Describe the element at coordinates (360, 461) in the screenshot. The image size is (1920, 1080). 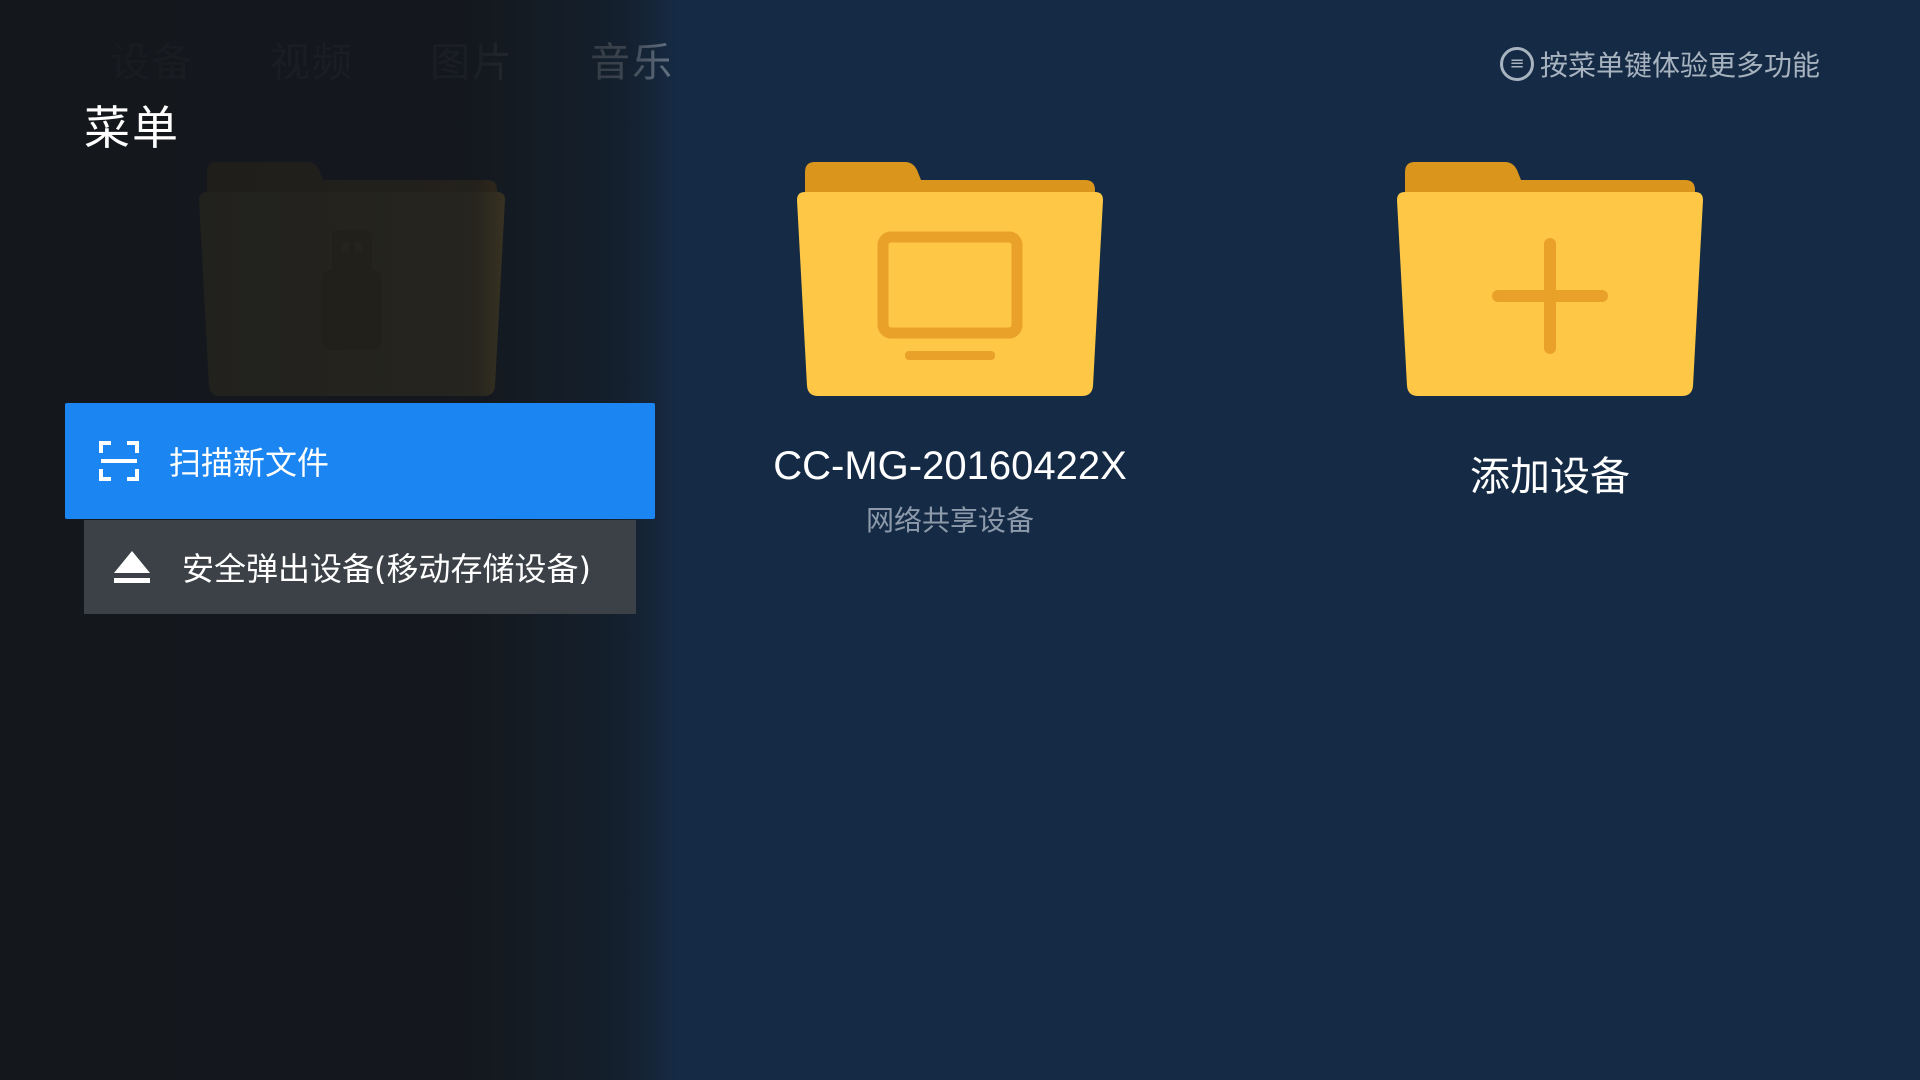
I see `menu-item-scan-new-files: 扫描新文件` at that location.